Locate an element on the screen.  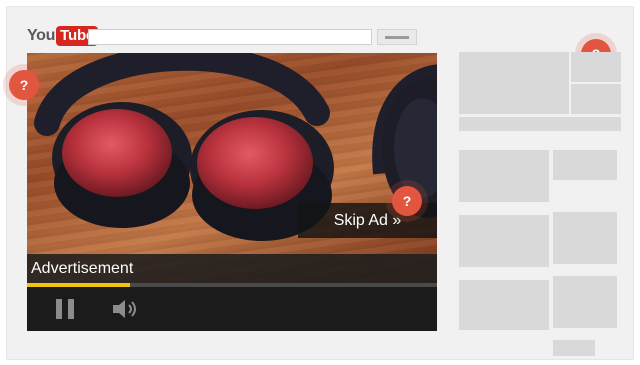
search-button is located at coordinates (397, 37).